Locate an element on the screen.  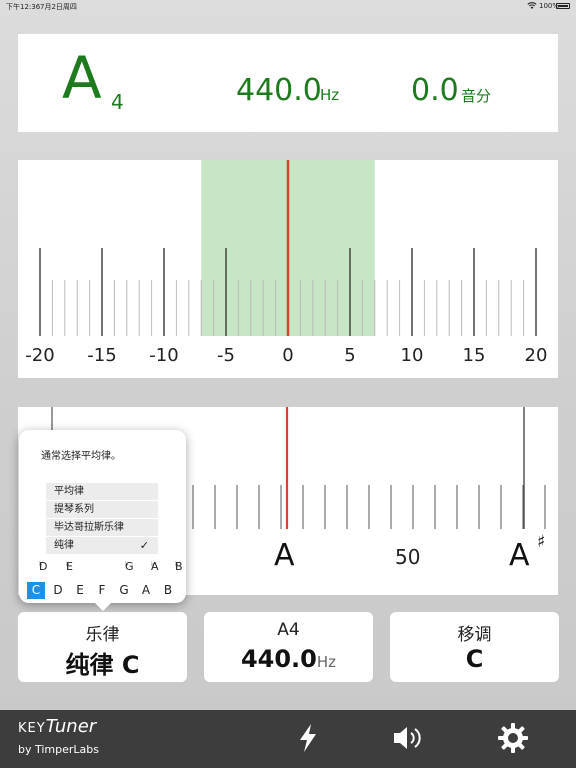
logo-key: KEY is located at coordinates (32, 728).